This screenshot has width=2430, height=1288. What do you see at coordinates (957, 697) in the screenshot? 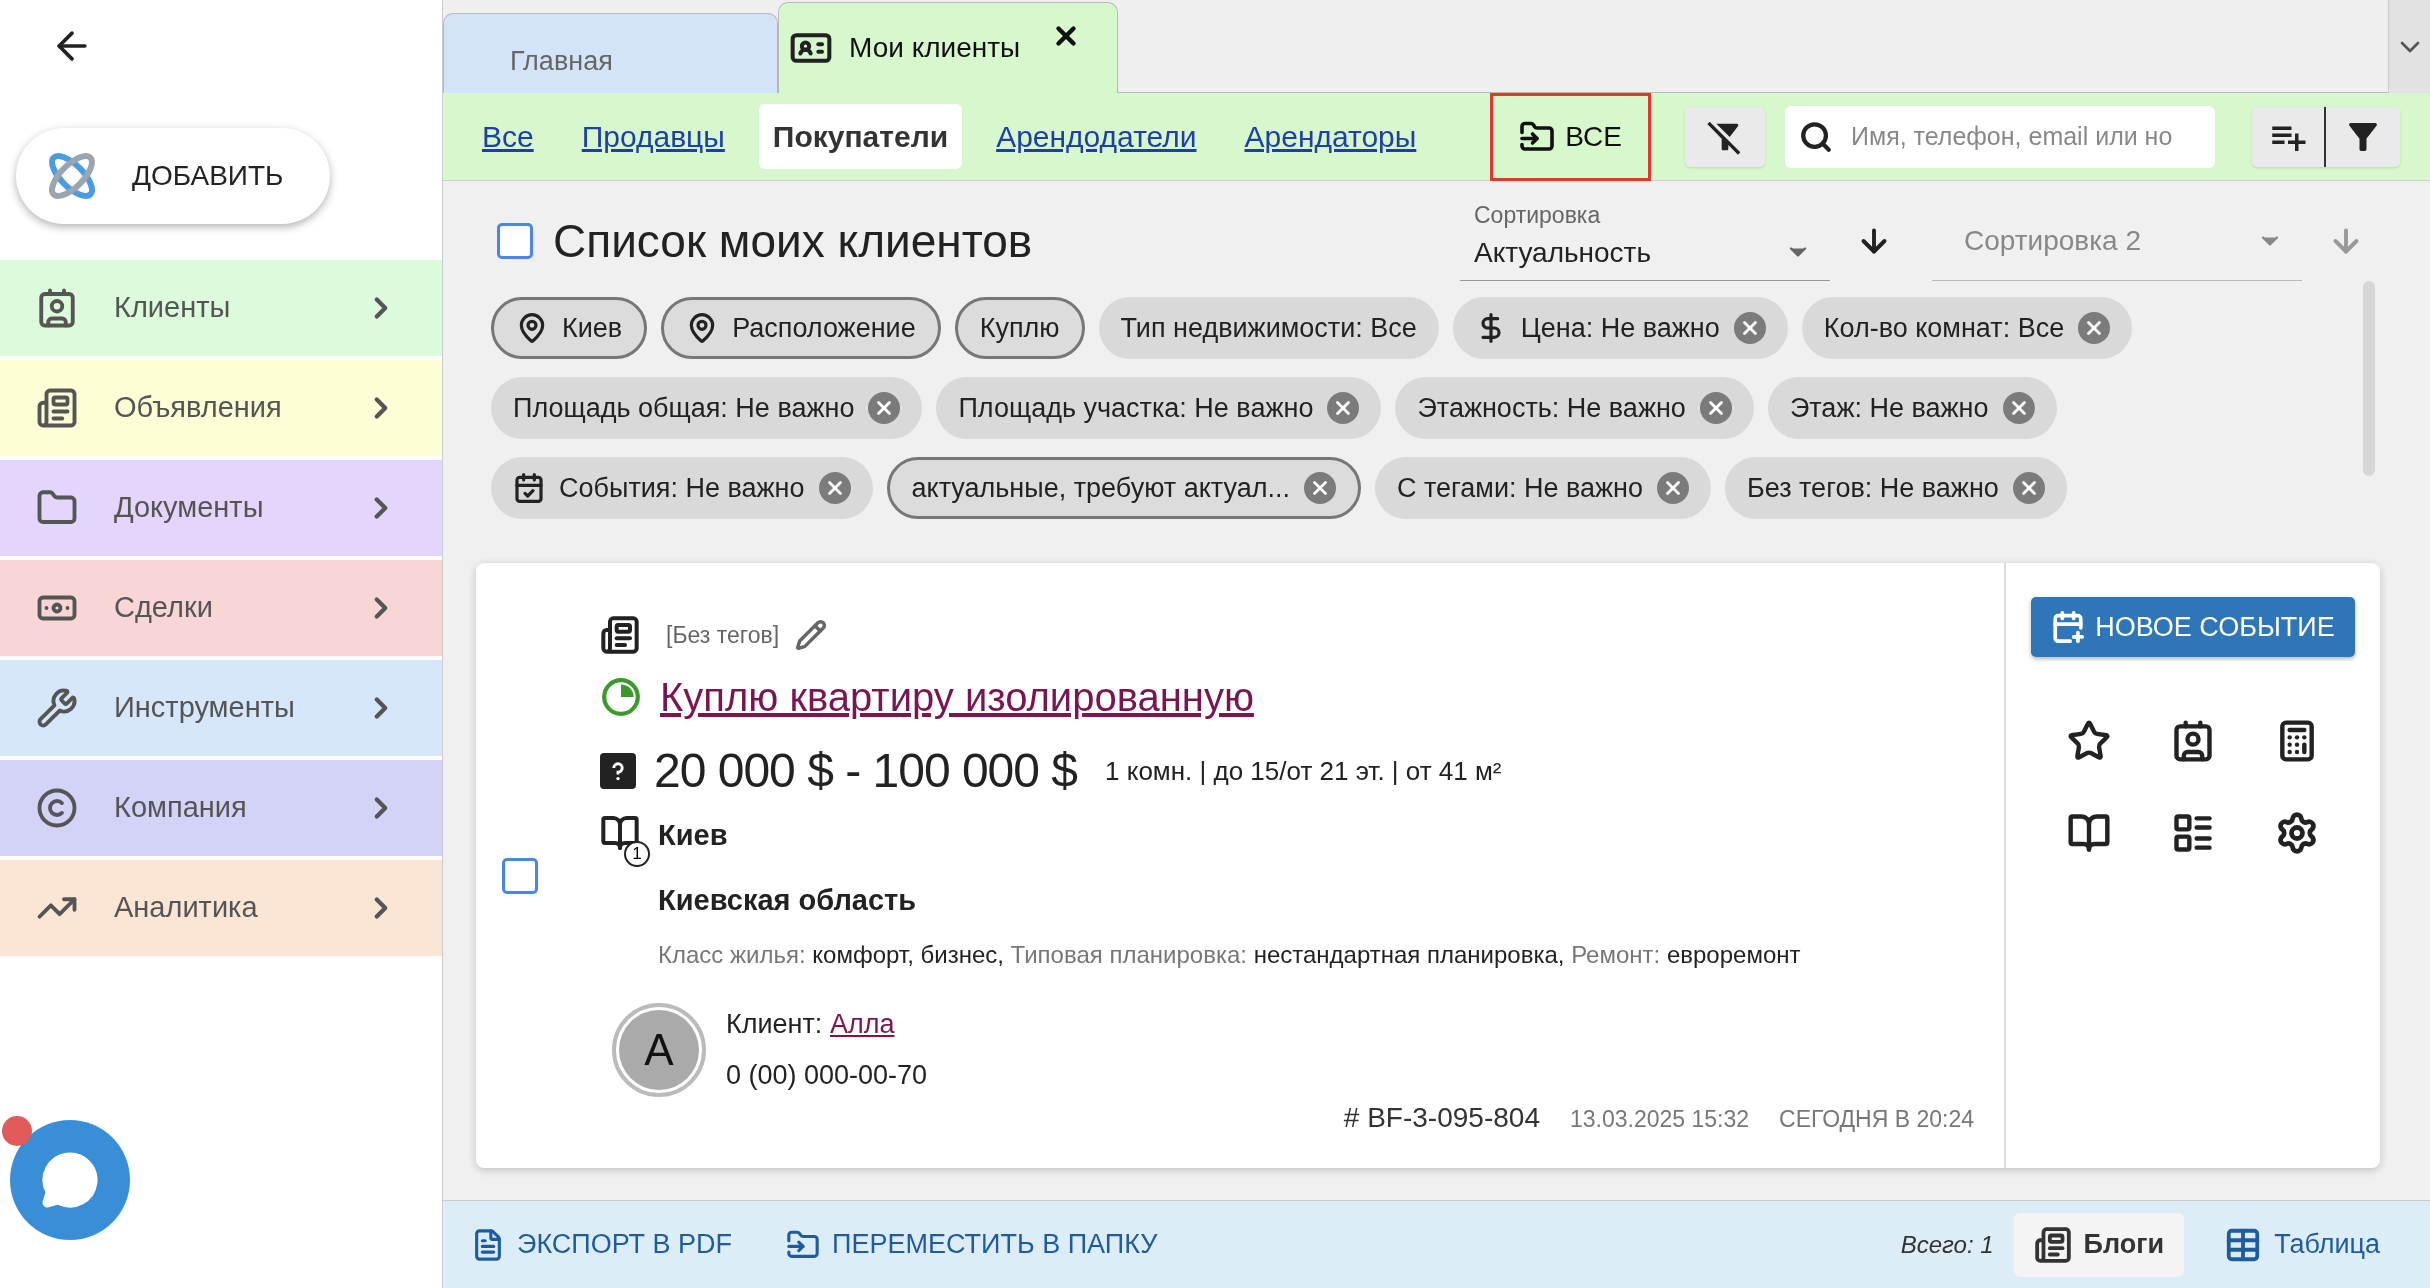
I see `card-title-link: Куплю квартиру изолированную` at bounding box center [957, 697].